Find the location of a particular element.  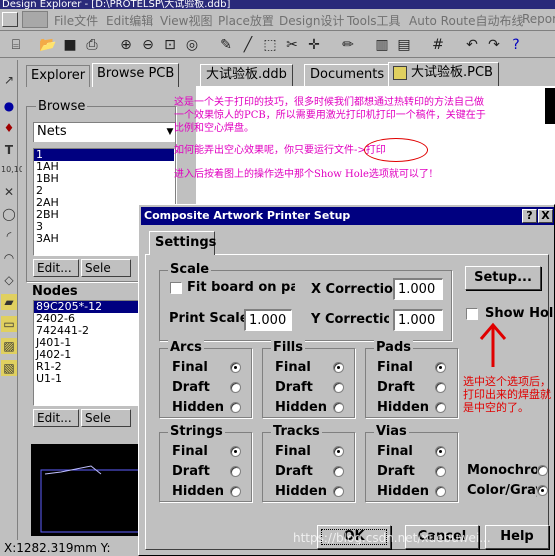

pen-icon: ✏ is located at coordinates (348, 45).